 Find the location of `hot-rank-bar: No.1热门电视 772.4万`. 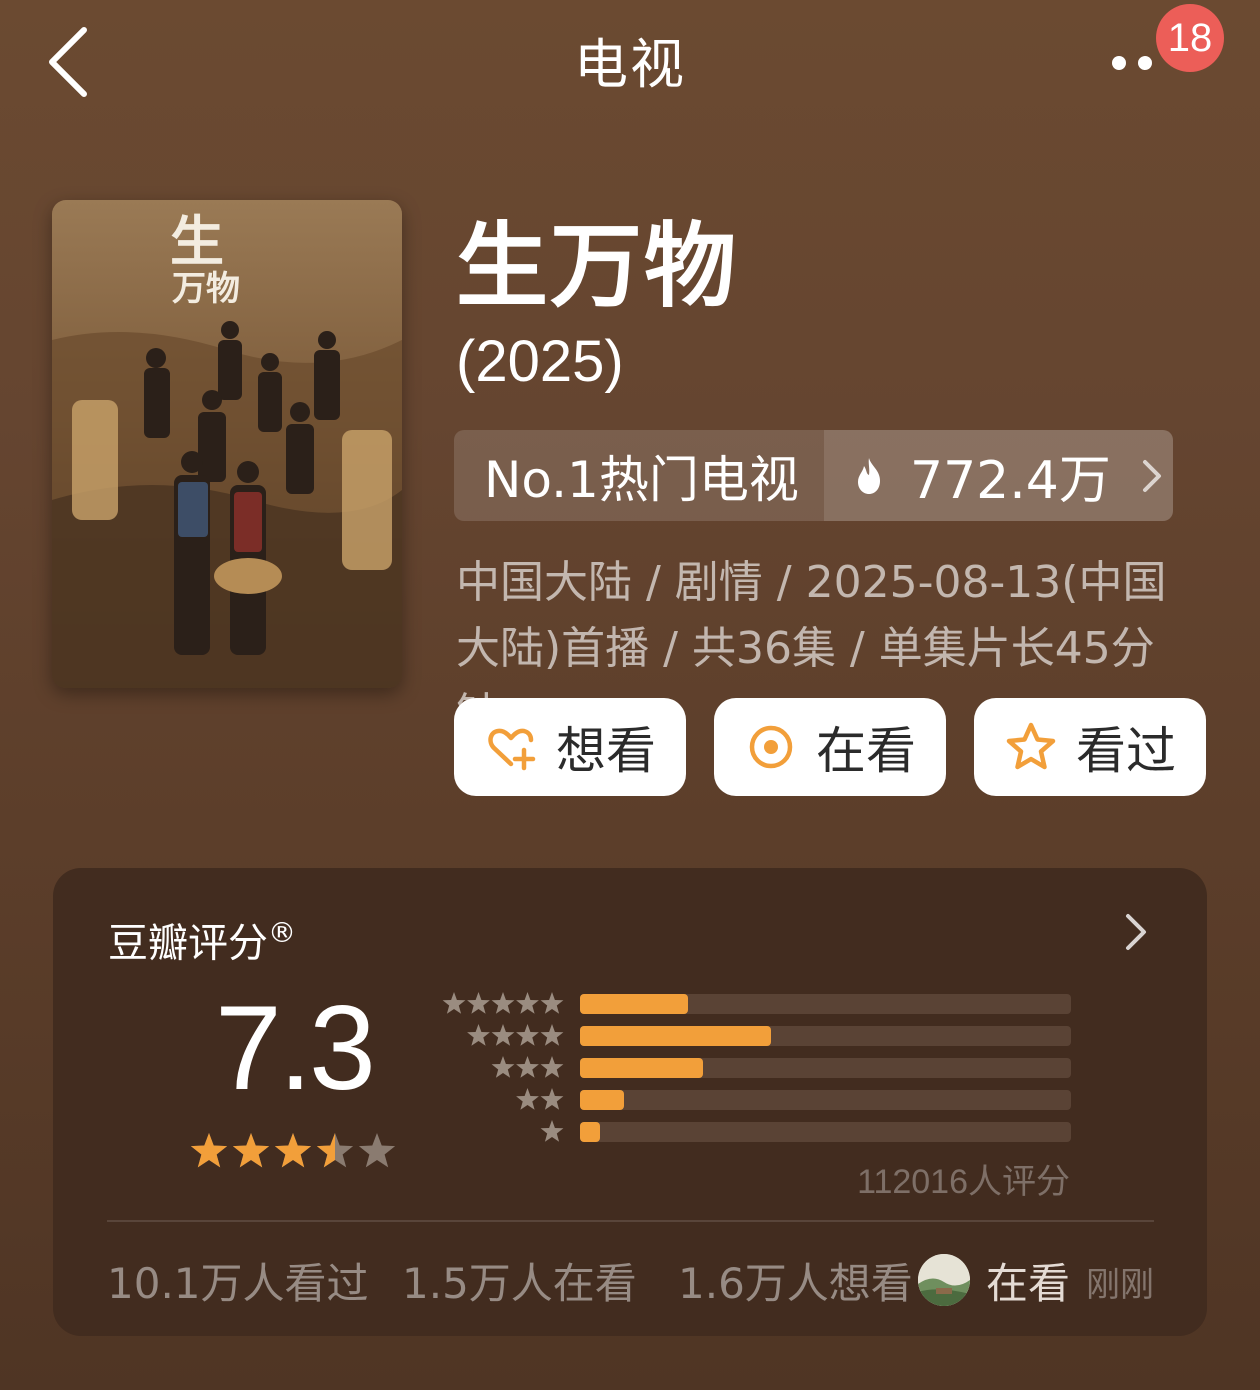

hot-rank-bar: No.1热门电视 772.4万 is located at coordinates (813, 475).